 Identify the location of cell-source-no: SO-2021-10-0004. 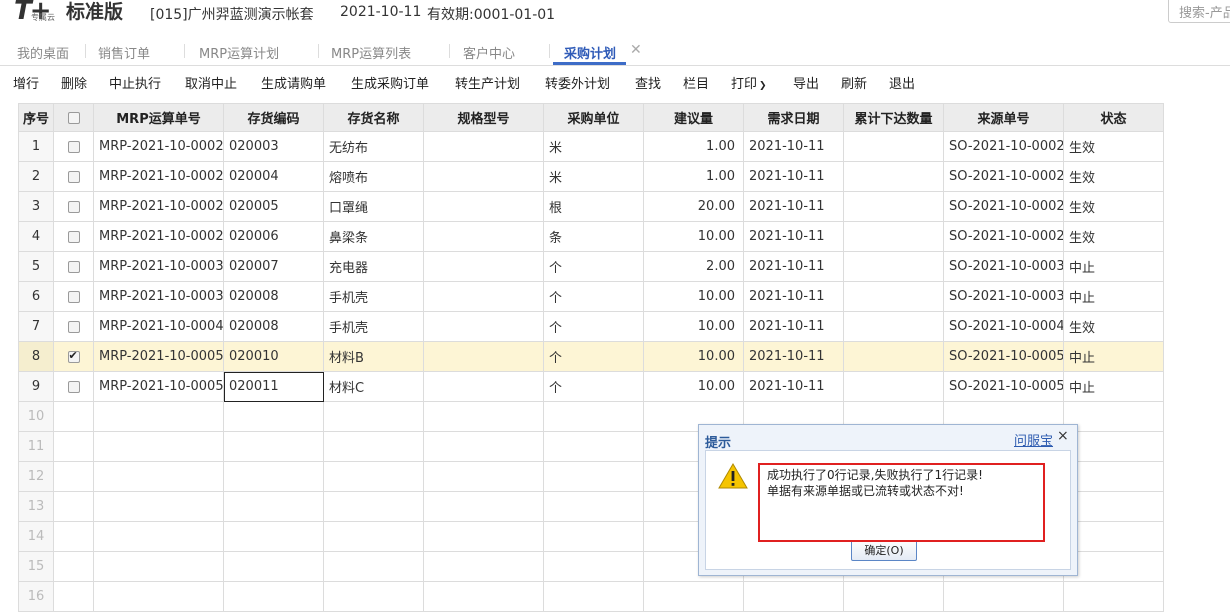
(1003, 326).